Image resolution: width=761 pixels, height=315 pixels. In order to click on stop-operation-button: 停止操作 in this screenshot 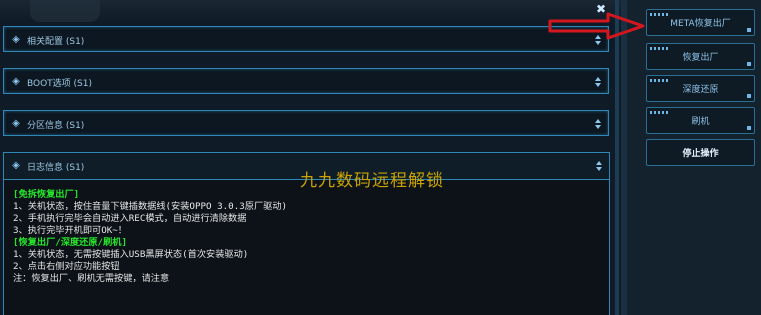, I will do `click(700, 152)`.